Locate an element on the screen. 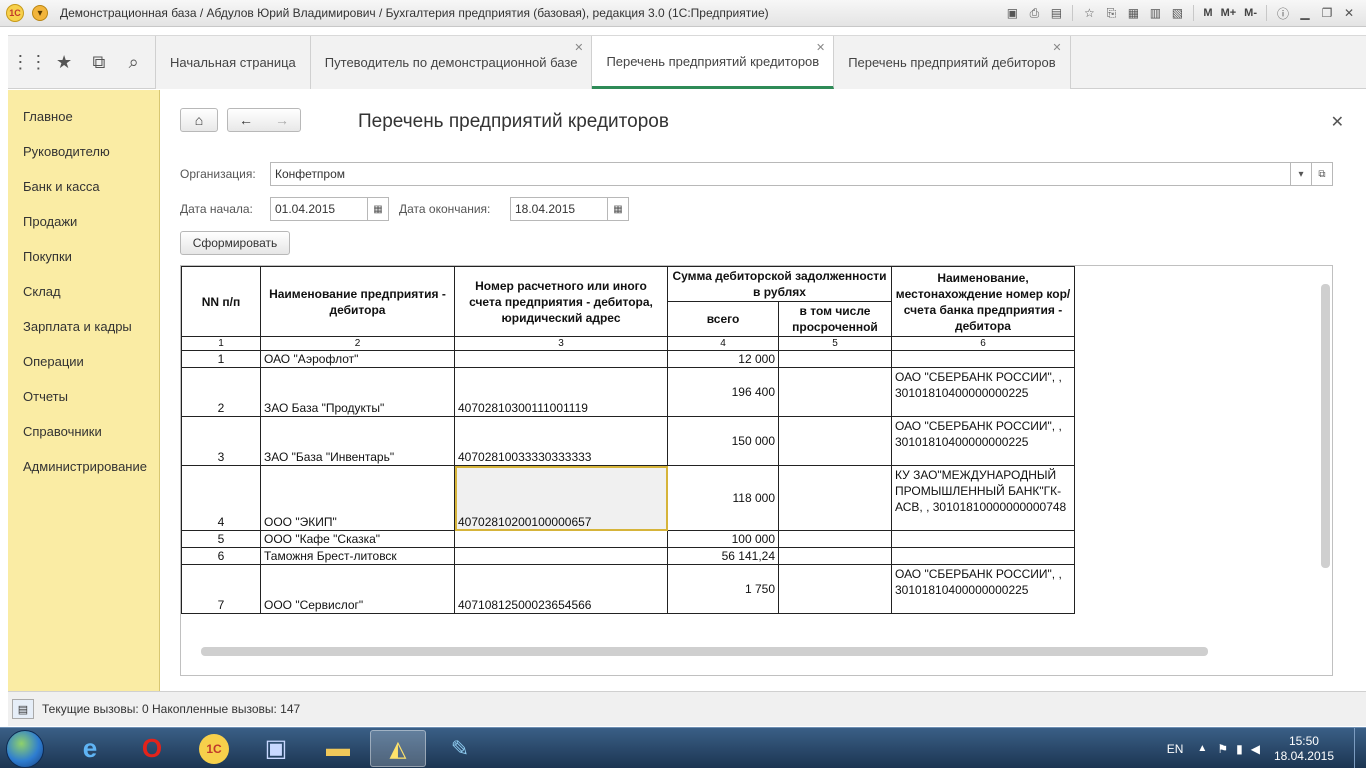  memory-minus-button: M- is located at coordinates (1250, 13).